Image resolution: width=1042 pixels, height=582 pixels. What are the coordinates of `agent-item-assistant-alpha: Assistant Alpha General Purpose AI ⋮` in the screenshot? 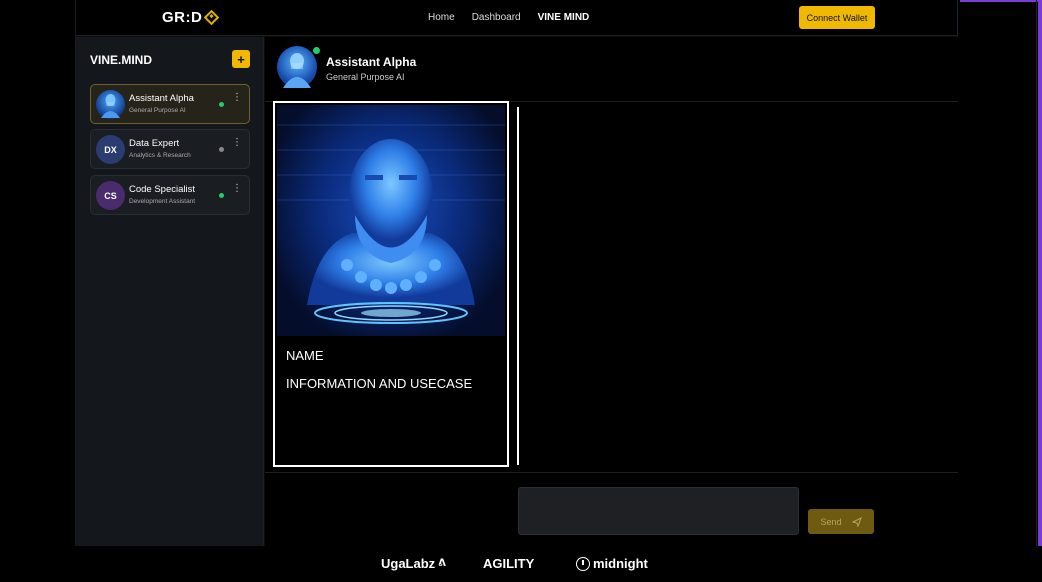 It's located at (170, 104).